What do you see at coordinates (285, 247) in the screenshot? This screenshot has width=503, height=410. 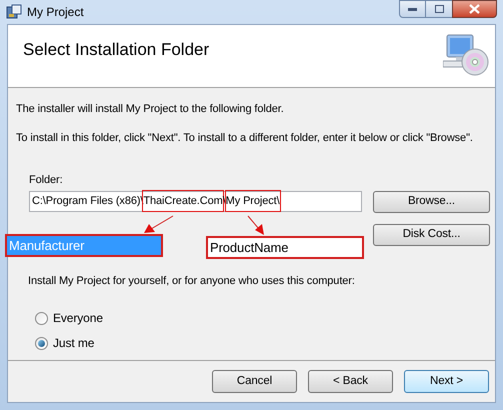 I see `annotation-label: ProductName` at bounding box center [285, 247].